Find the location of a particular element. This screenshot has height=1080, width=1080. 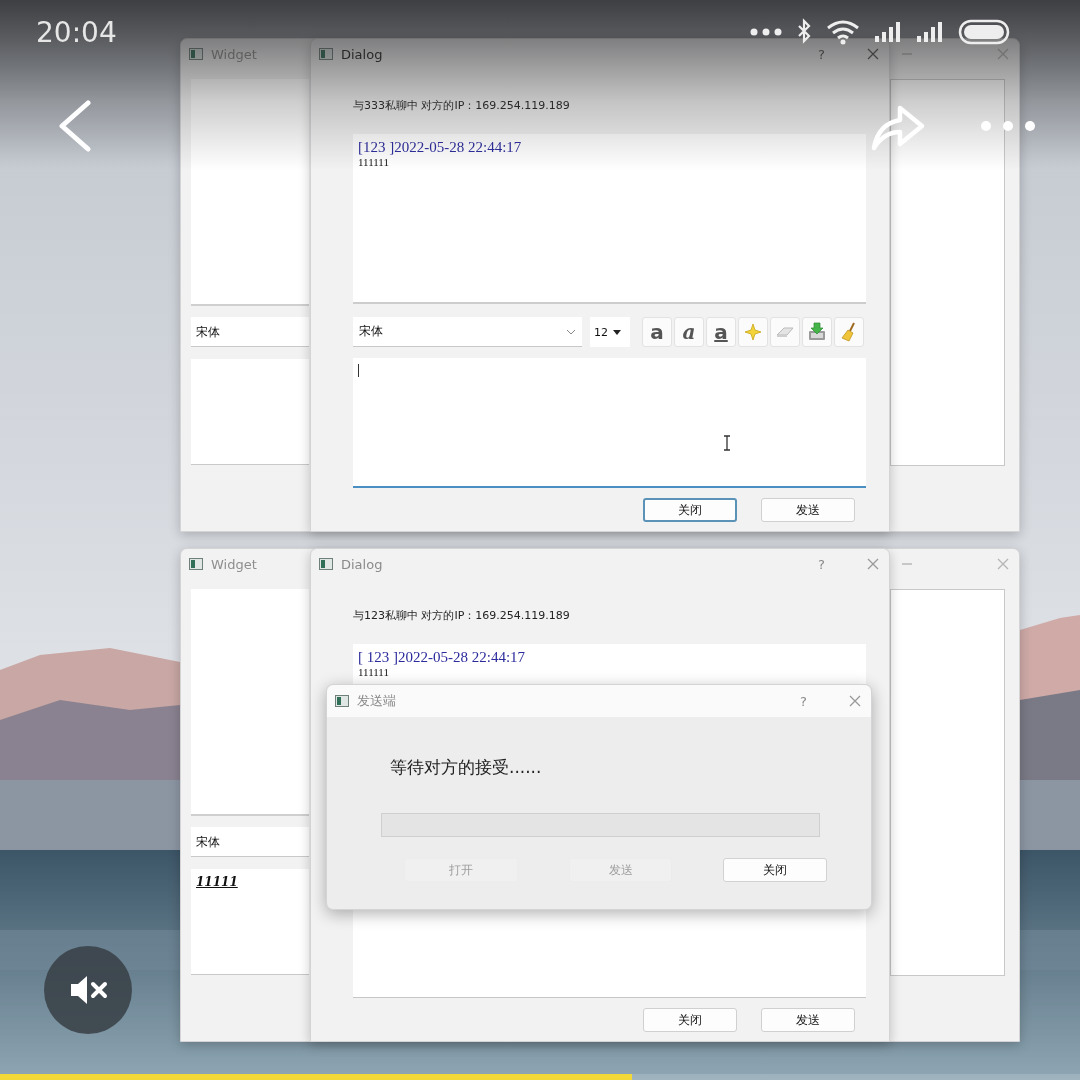

eraser-icon is located at coordinates (785, 332).